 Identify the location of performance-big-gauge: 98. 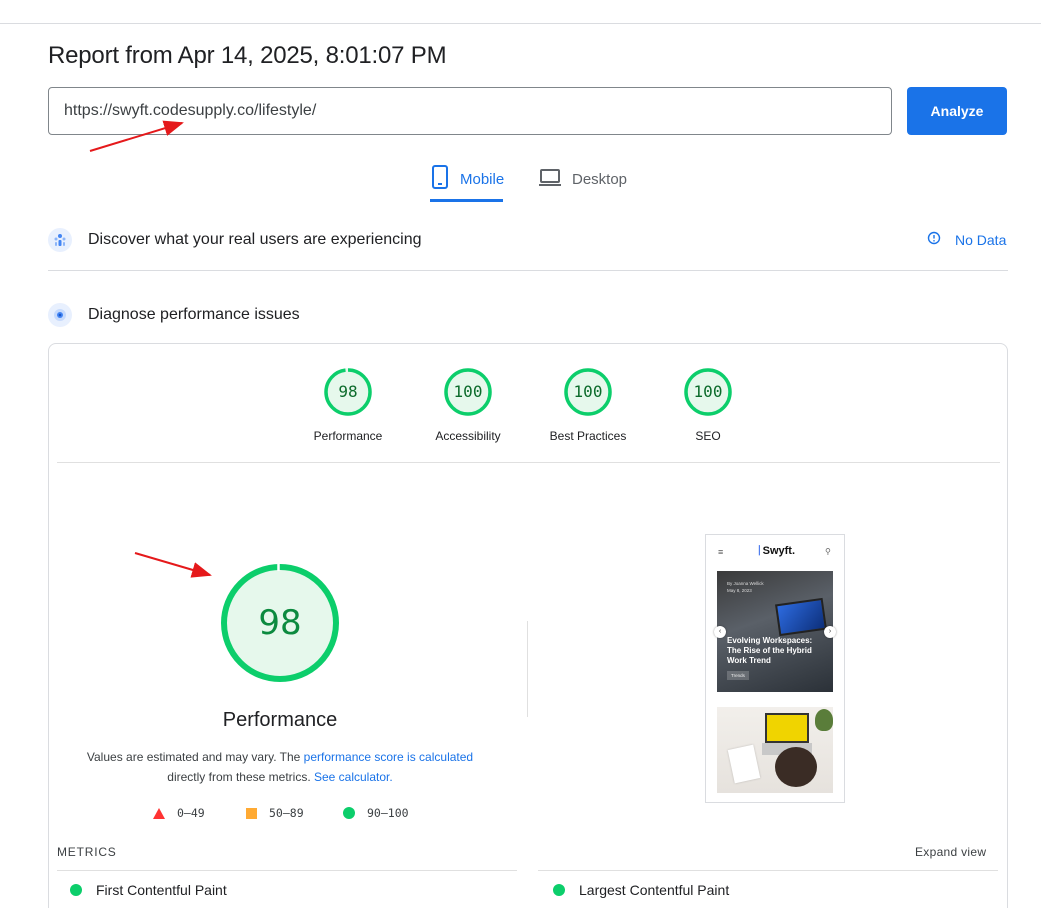
(280, 623).